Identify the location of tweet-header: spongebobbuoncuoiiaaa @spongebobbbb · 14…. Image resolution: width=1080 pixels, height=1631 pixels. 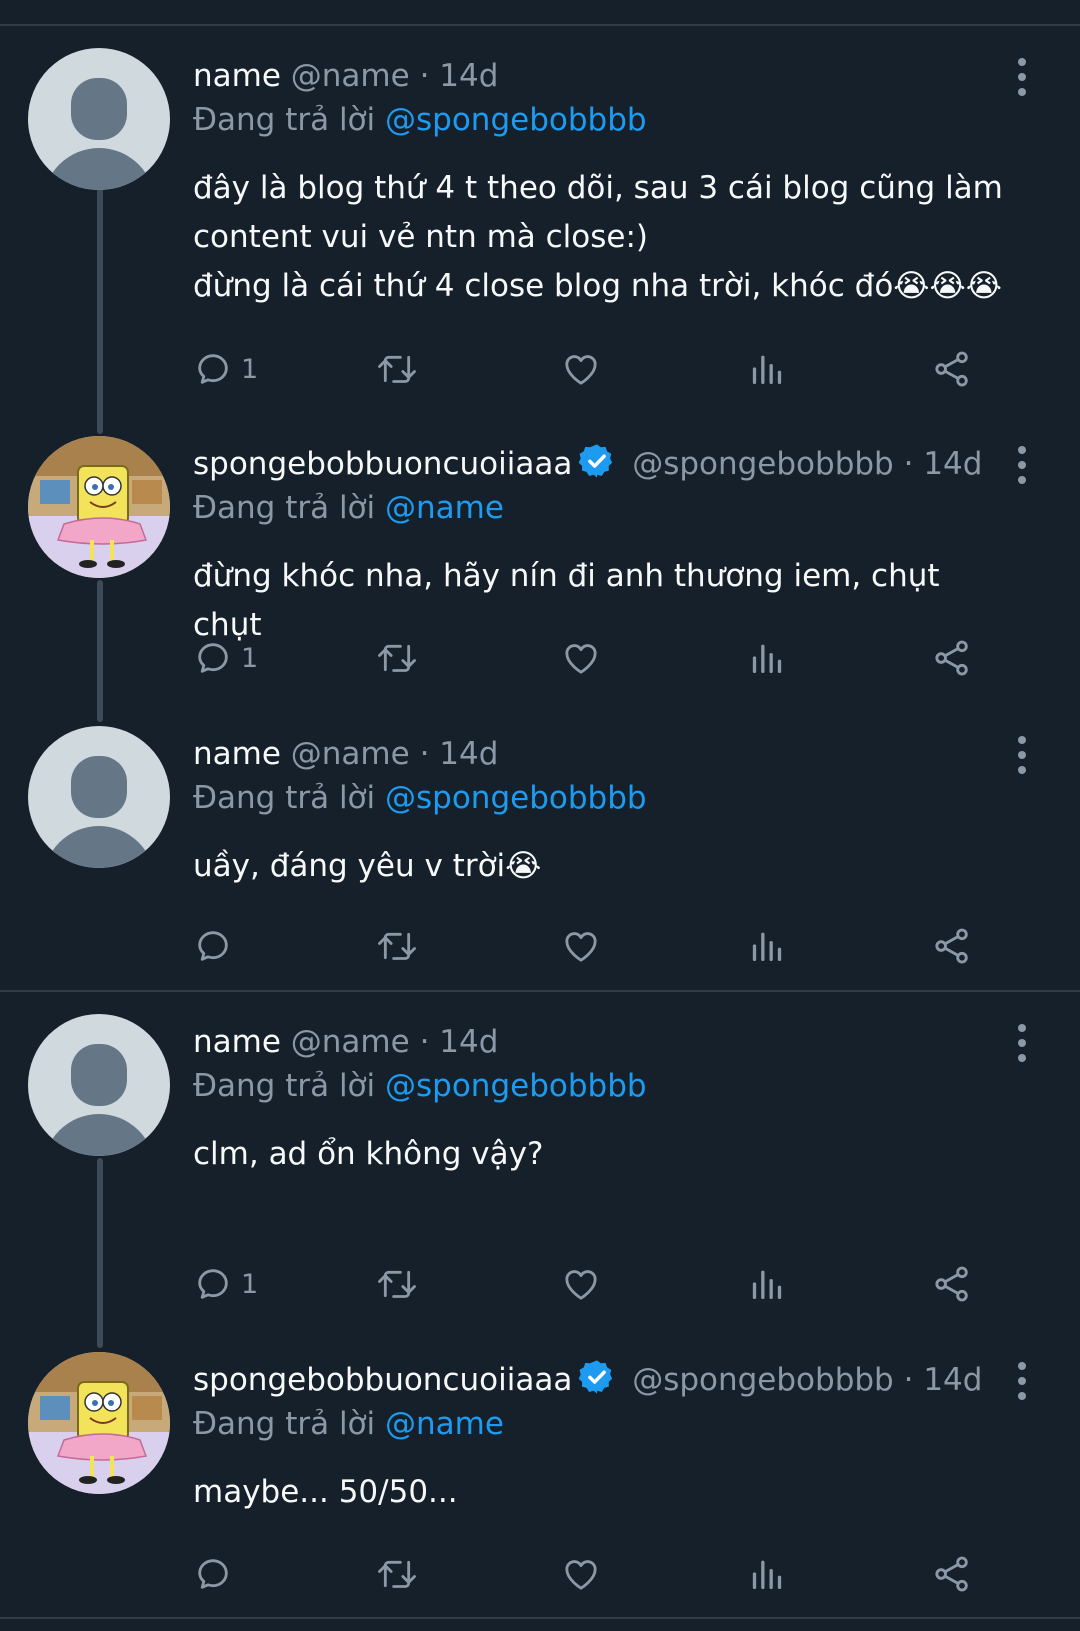
(603, 464).